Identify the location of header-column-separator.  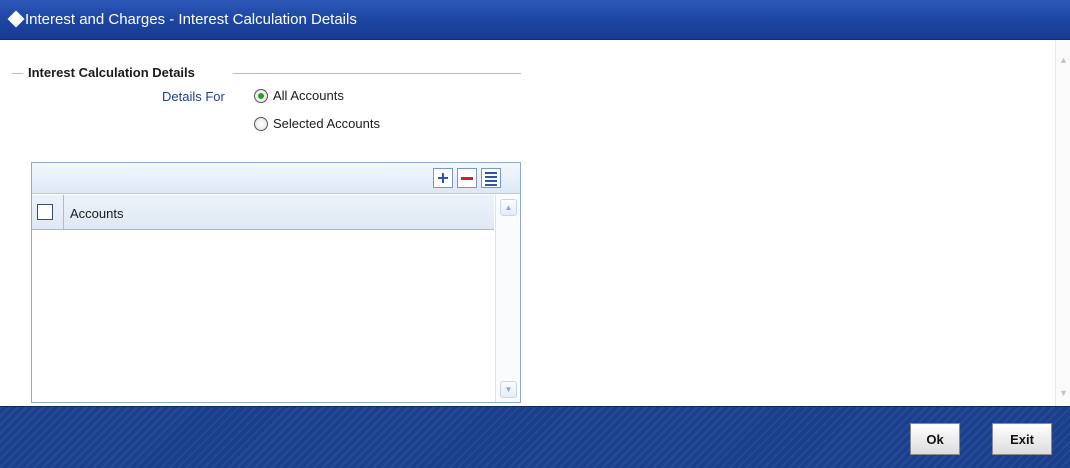
(63, 212).